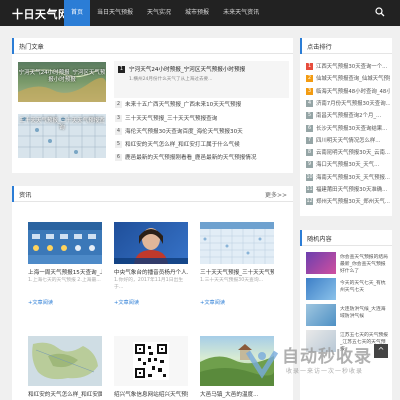 The width and height of the screenshot is (400, 400). Describe the element at coordinates (77, 13) in the screenshot. I see `nav-home: 首页` at that location.